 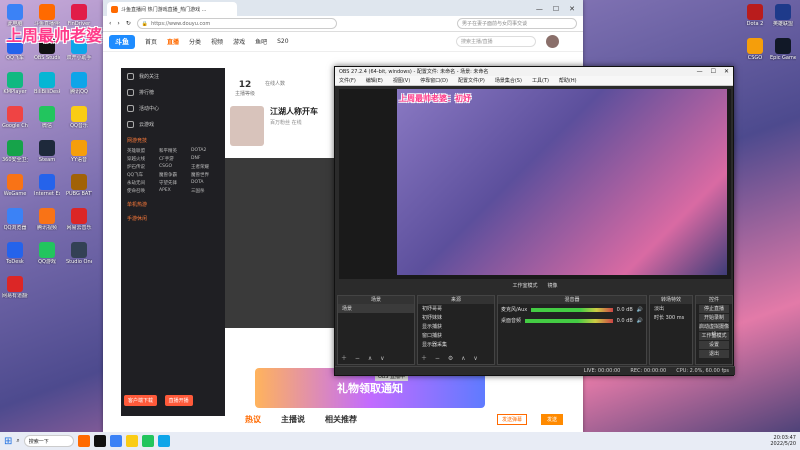 I want to click on sidebar-game-link: APEX, so click(x=173, y=191).